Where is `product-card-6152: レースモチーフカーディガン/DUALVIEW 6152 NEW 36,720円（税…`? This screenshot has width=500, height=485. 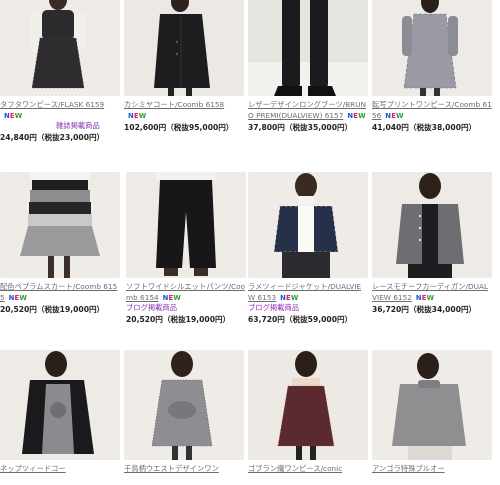 product-card-6152: レースモチーフカーディガン/DUALVIEW 6152 NEW 36,720円（税… is located at coordinates (432, 243).